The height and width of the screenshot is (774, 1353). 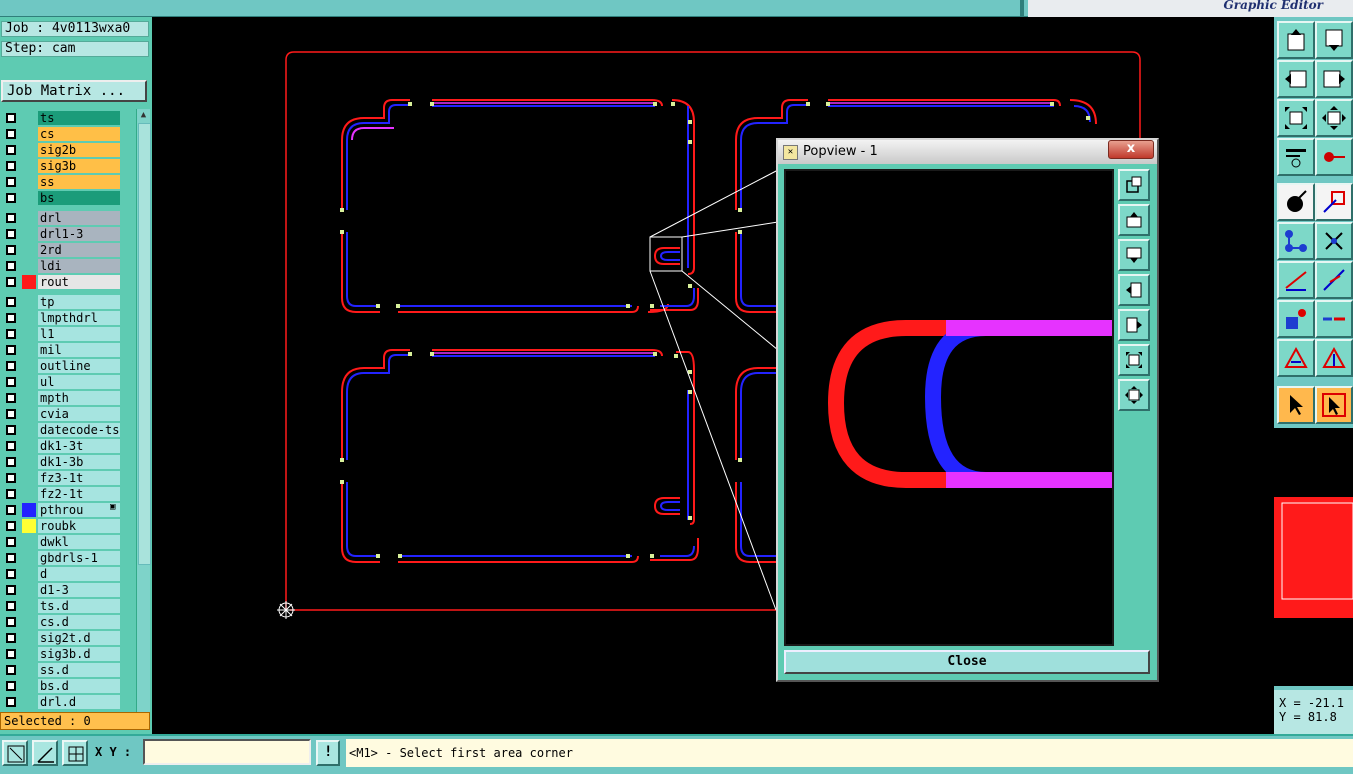 What do you see at coordinates (1334, 202) in the screenshot?
I see `transform-icon` at bounding box center [1334, 202].